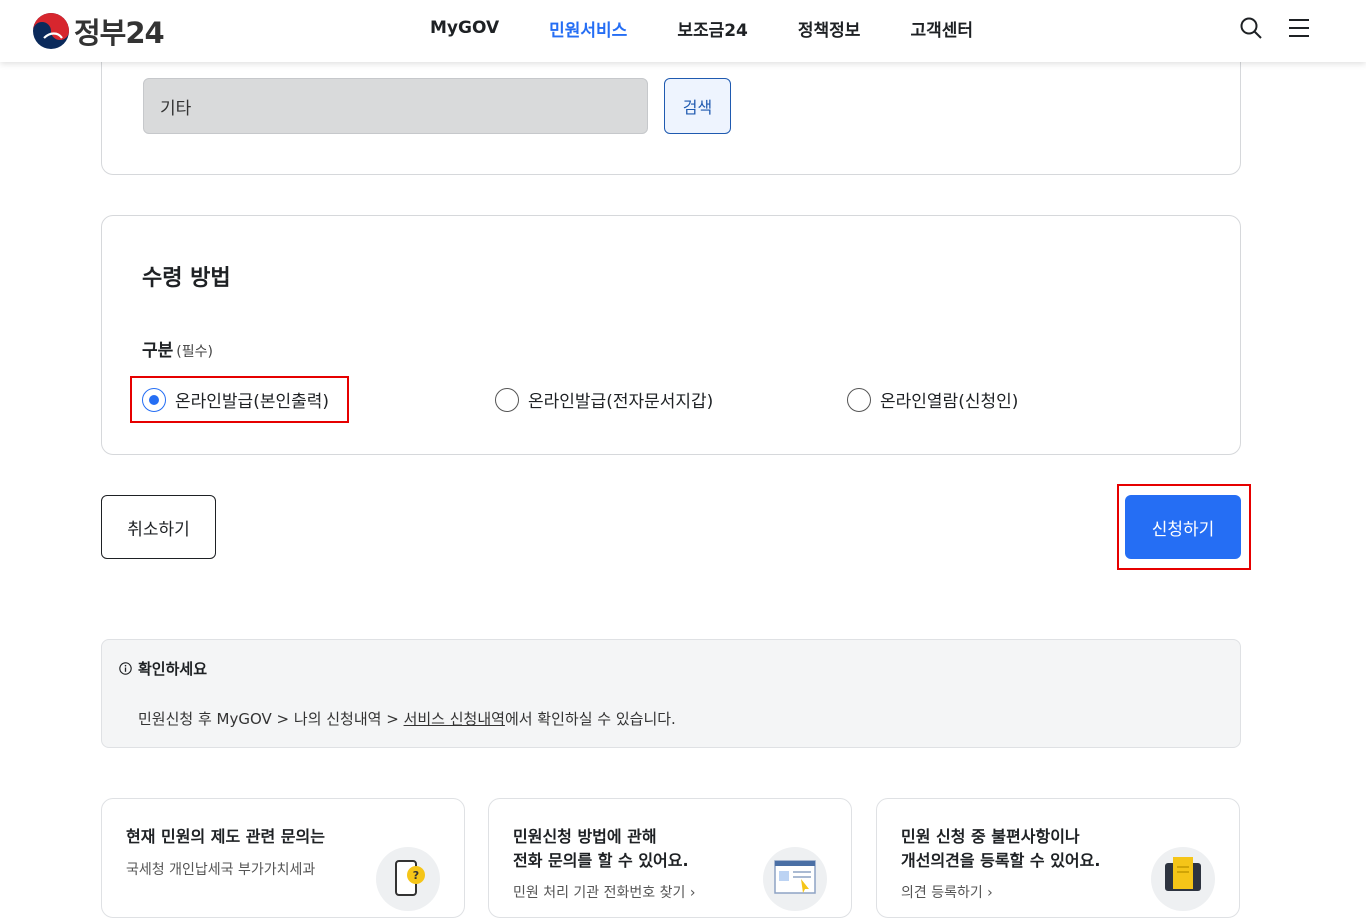 The image size is (1366, 918). Describe the element at coordinates (51, 31) in the screenshot. I see `taegeuk-logo-icon` at that location.